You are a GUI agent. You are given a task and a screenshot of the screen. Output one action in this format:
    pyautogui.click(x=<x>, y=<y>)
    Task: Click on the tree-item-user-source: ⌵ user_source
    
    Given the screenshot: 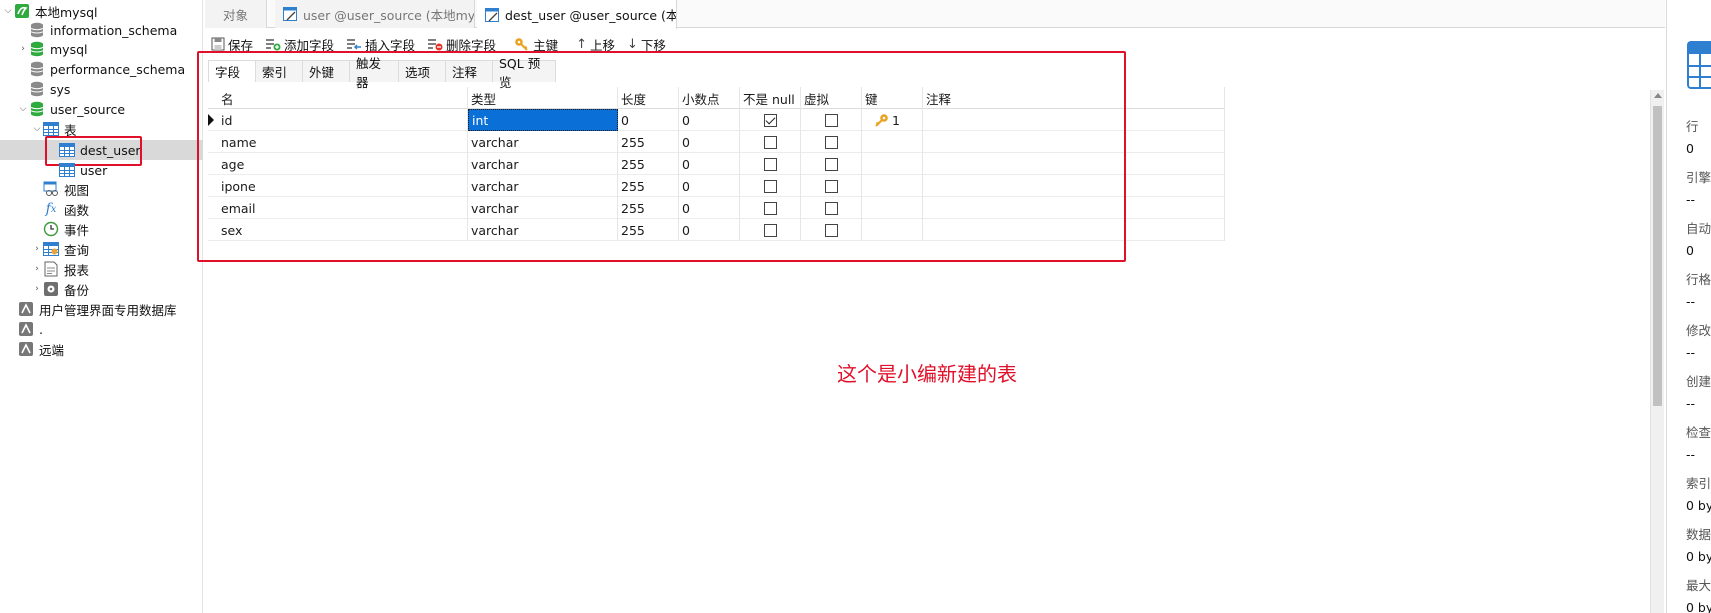 What is the action you would take?
    pyautogui.click(x=118, y=109)
    